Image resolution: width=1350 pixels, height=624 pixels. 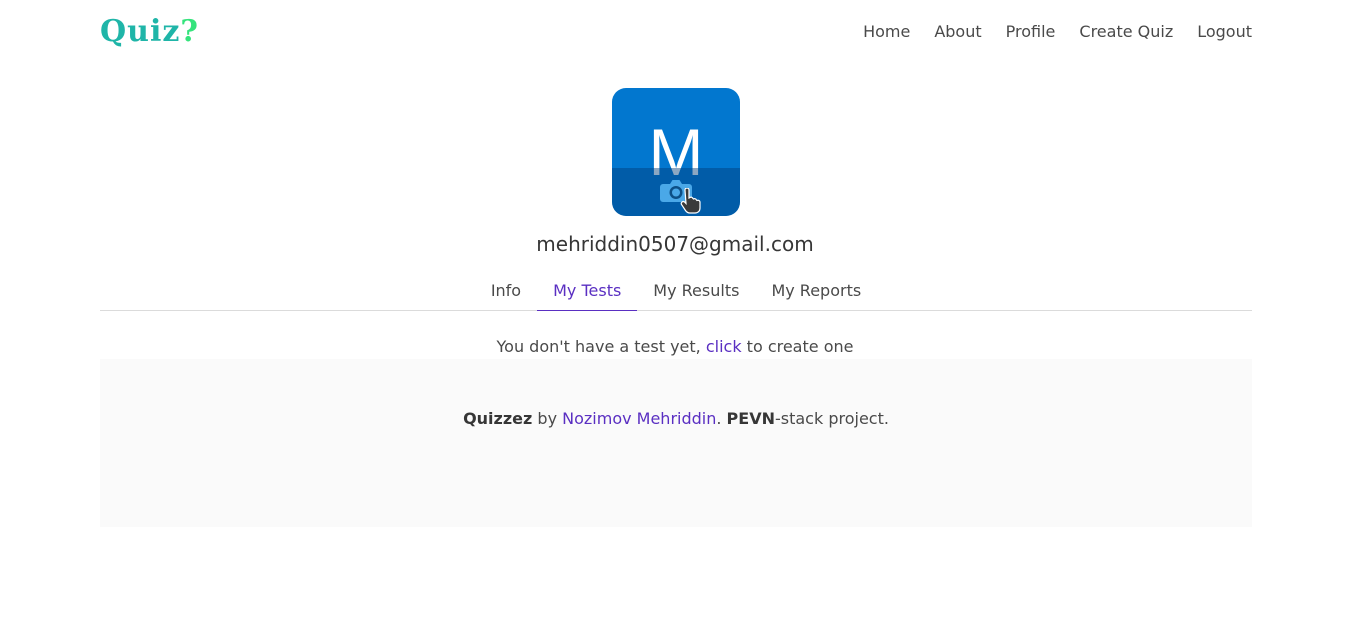 What do you see at coordinates (1057, 32) in the screenshot?
I see `main-nav: Home About Profile Create Quiz Logout` at bounding box center [1057, 32].